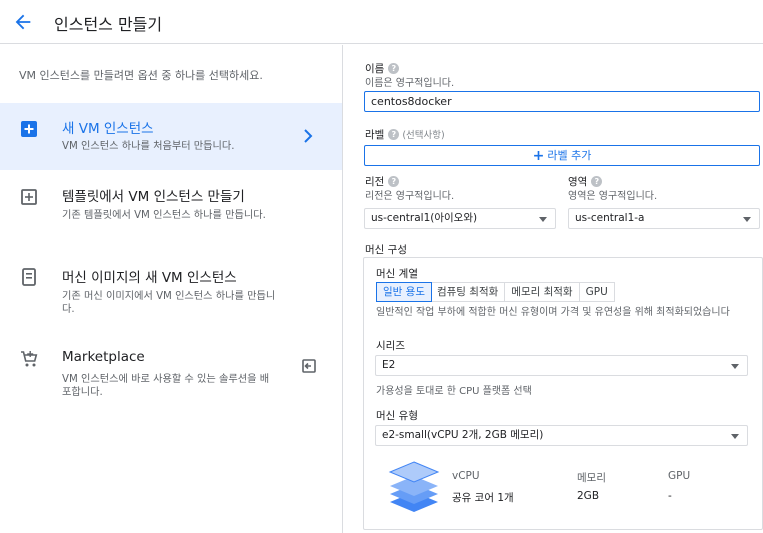 The height and width of the screenshot is (533, 763). Describe the element at coordinates (538, 156) in the screenshot. I see `plus-icon: +` at that location.